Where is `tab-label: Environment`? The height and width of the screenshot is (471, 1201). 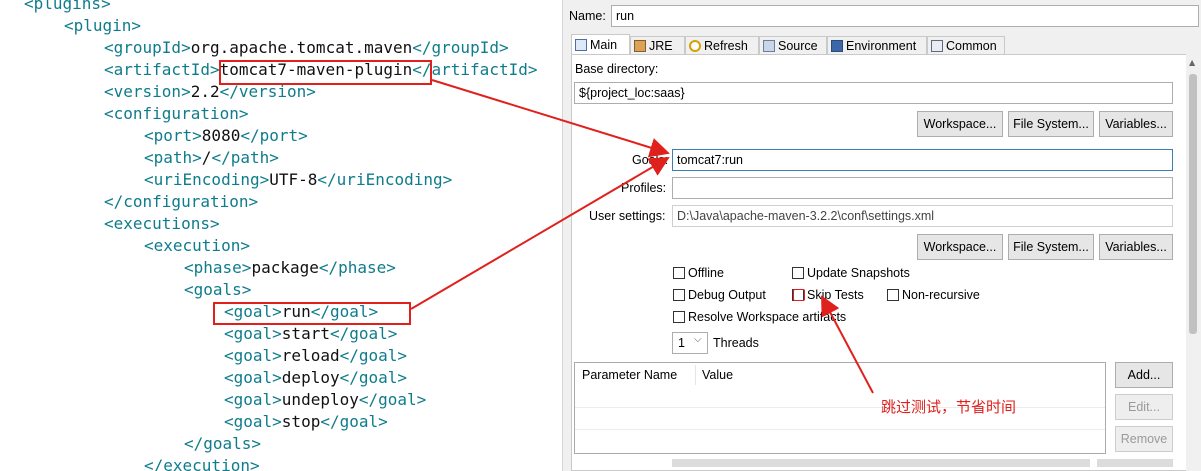
tab-label: Environment is located at coordinates (881, 45).